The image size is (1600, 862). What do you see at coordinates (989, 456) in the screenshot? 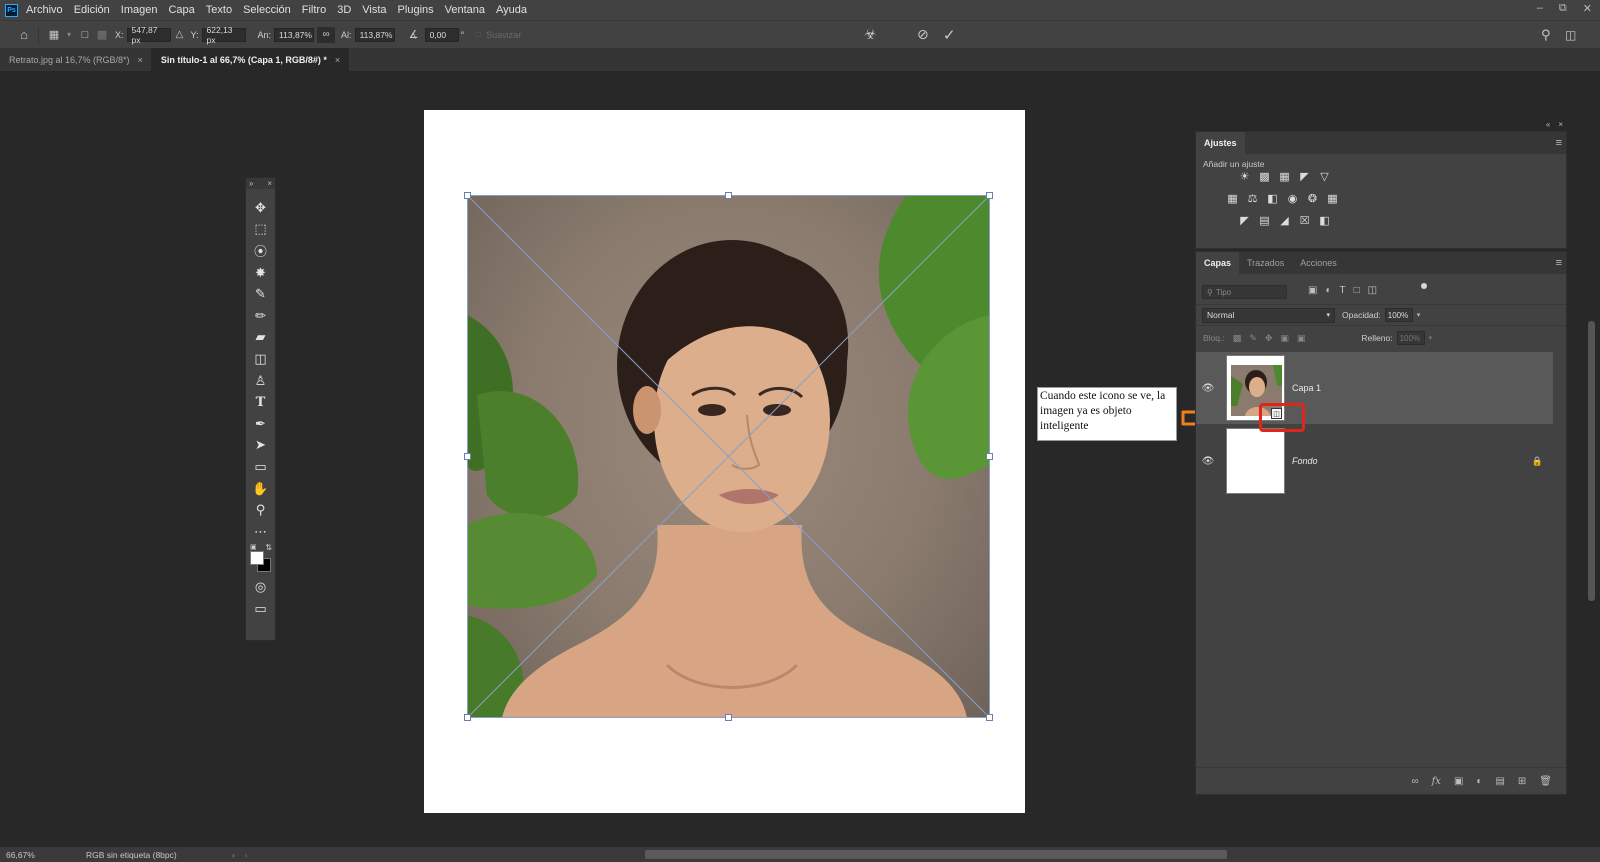
I see `transform-handle-right` at bounding box center [989, 456].